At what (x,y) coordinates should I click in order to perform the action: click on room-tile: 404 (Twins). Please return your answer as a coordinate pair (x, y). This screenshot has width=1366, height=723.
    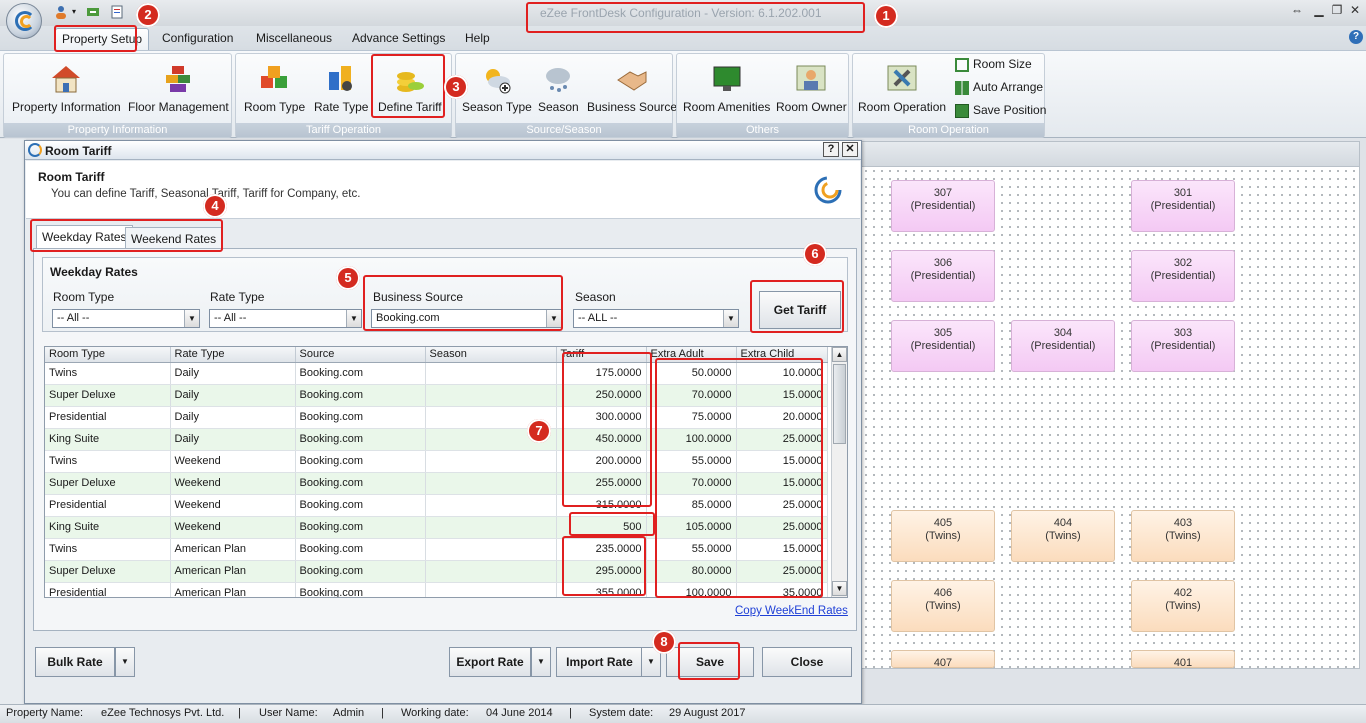
    Looking at the image, I should click on (1063, 536).